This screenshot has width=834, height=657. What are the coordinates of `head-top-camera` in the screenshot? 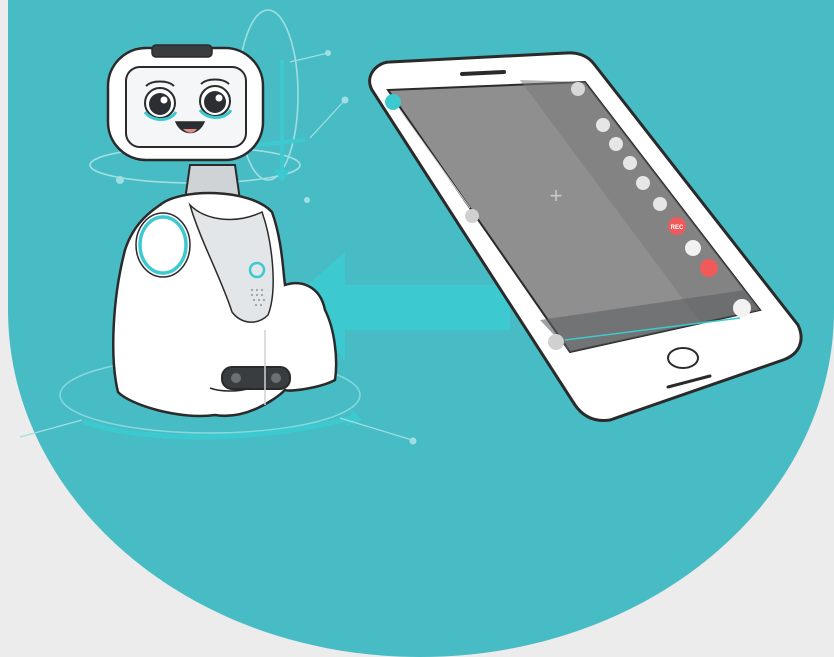 It's located at (182, 51).